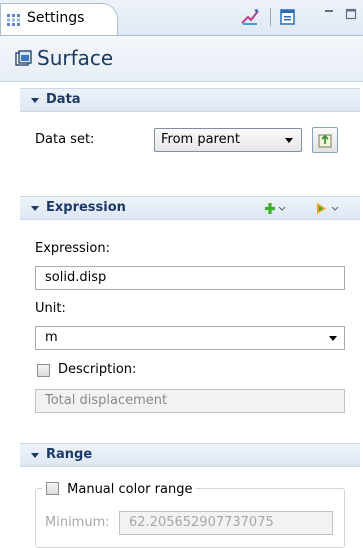 The width and height of the screenshot is (363, 548). I want to click on tab-settings: Settings, so click(59, 19).